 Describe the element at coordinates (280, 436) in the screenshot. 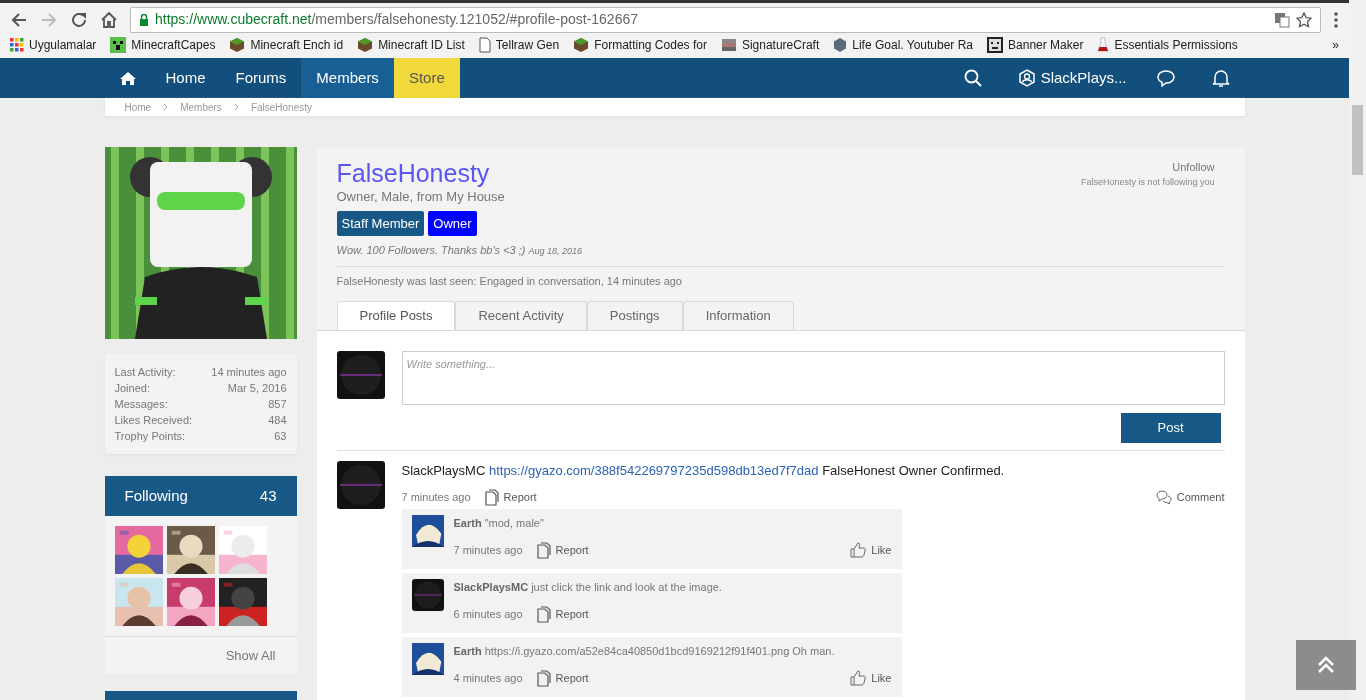

I see `stat-value: 63` at that location.